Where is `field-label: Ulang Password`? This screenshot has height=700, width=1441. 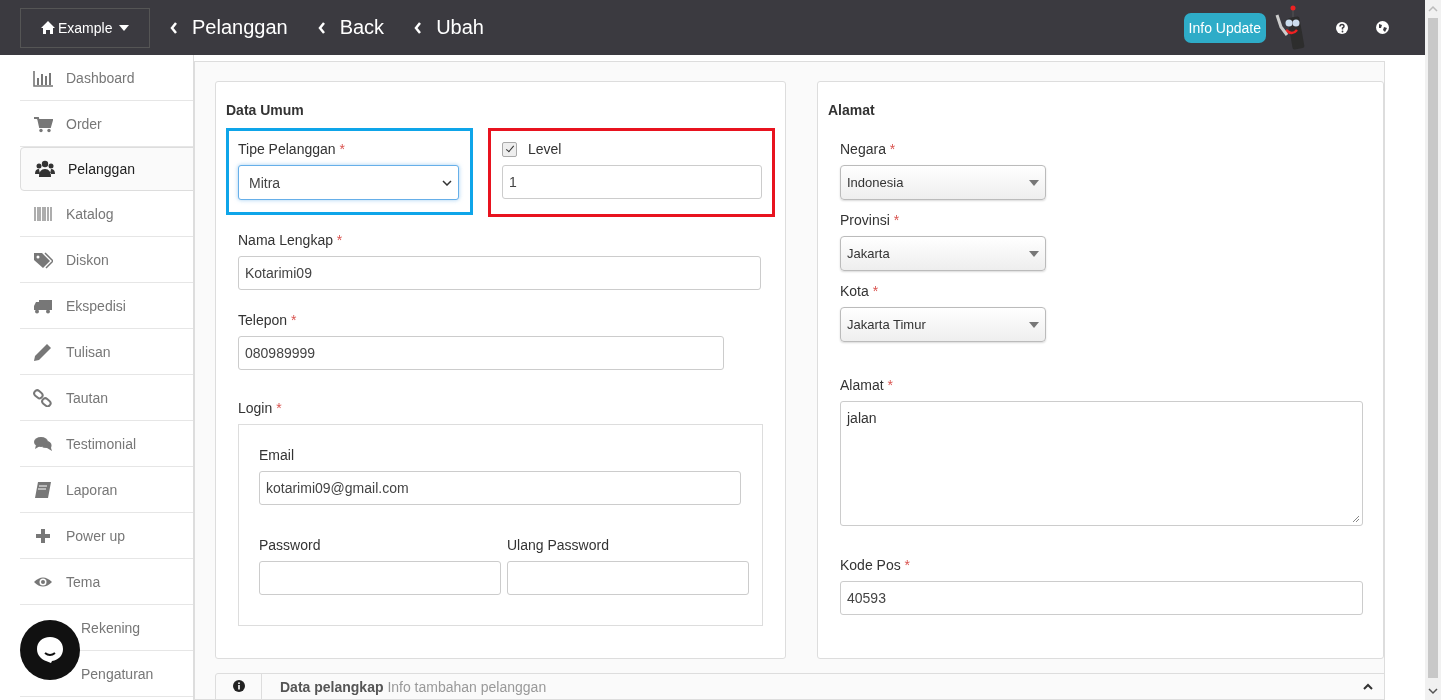 field-label: Ulang Password is located at coordinates (558, 545).